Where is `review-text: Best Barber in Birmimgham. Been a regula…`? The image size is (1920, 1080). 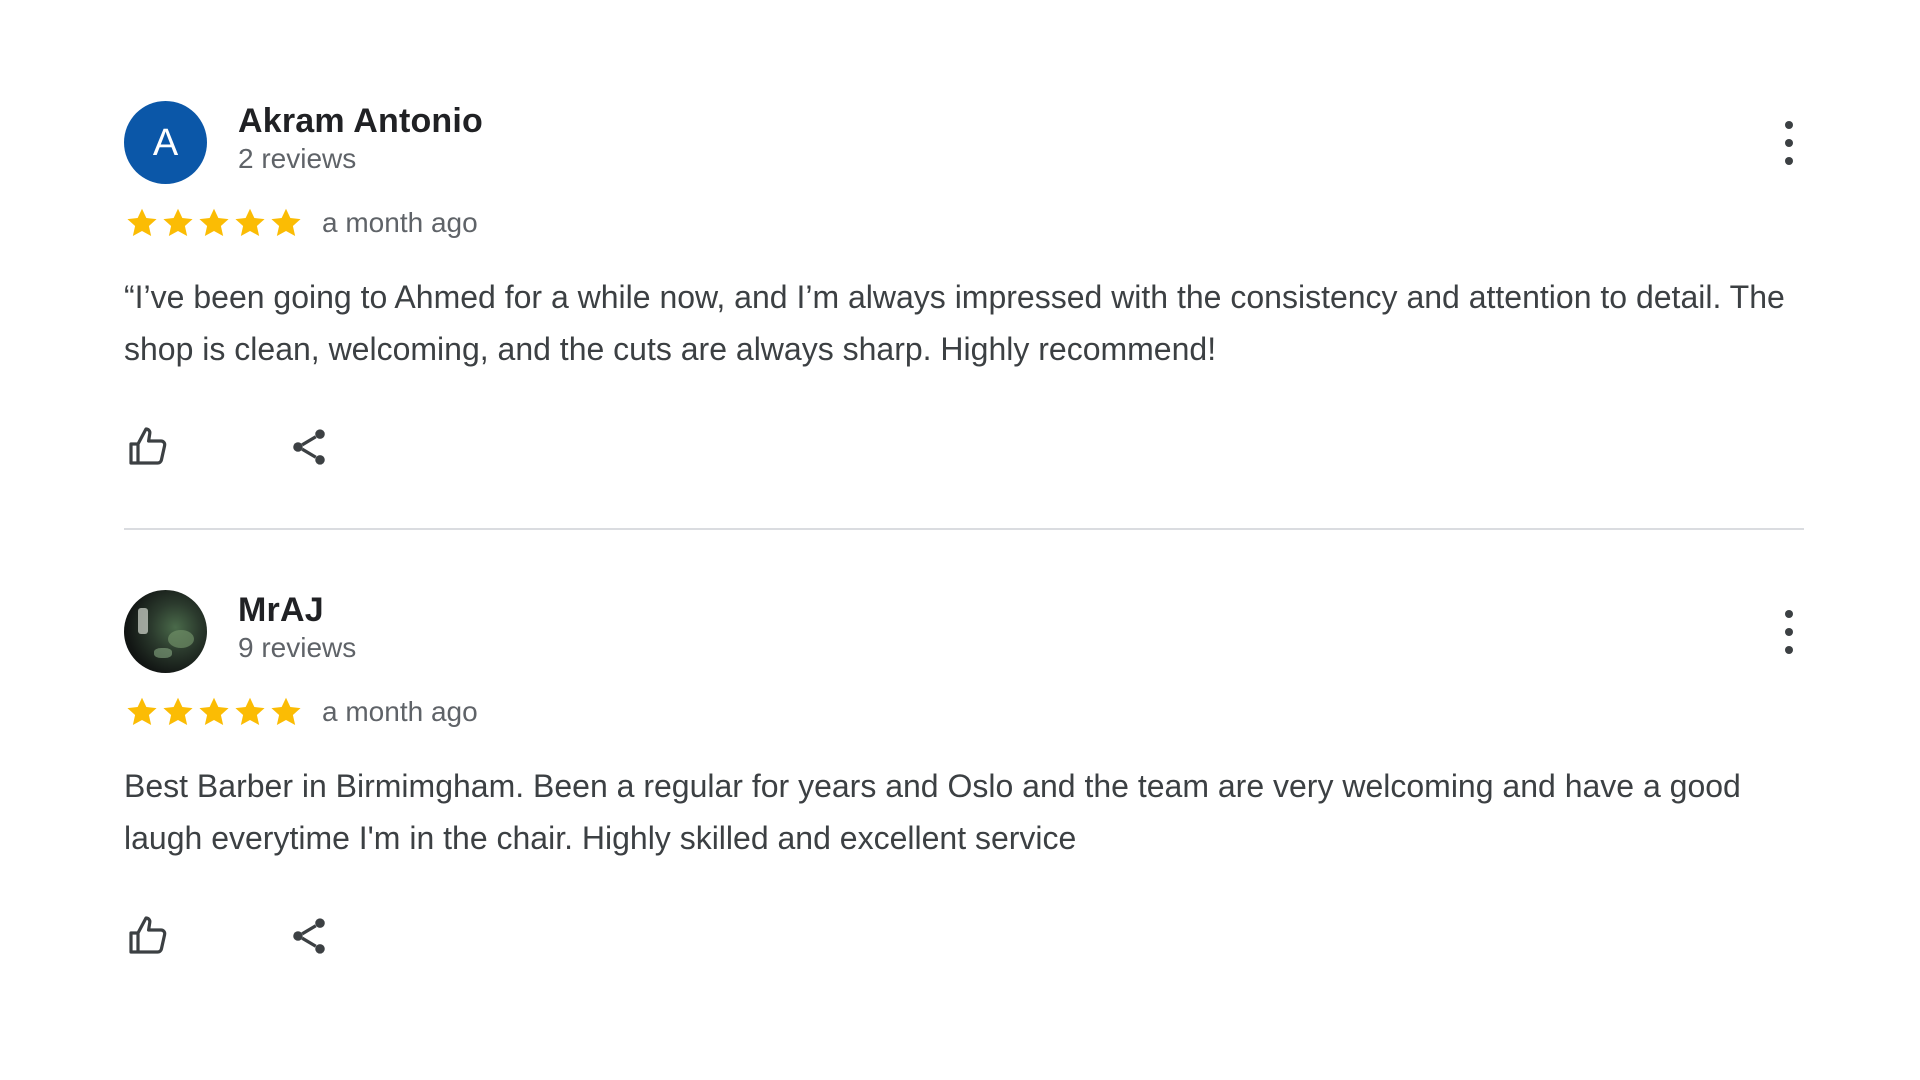
review-text: Best Barber in Birmimgham. Been a regula… is located at coordinates (932, 812).